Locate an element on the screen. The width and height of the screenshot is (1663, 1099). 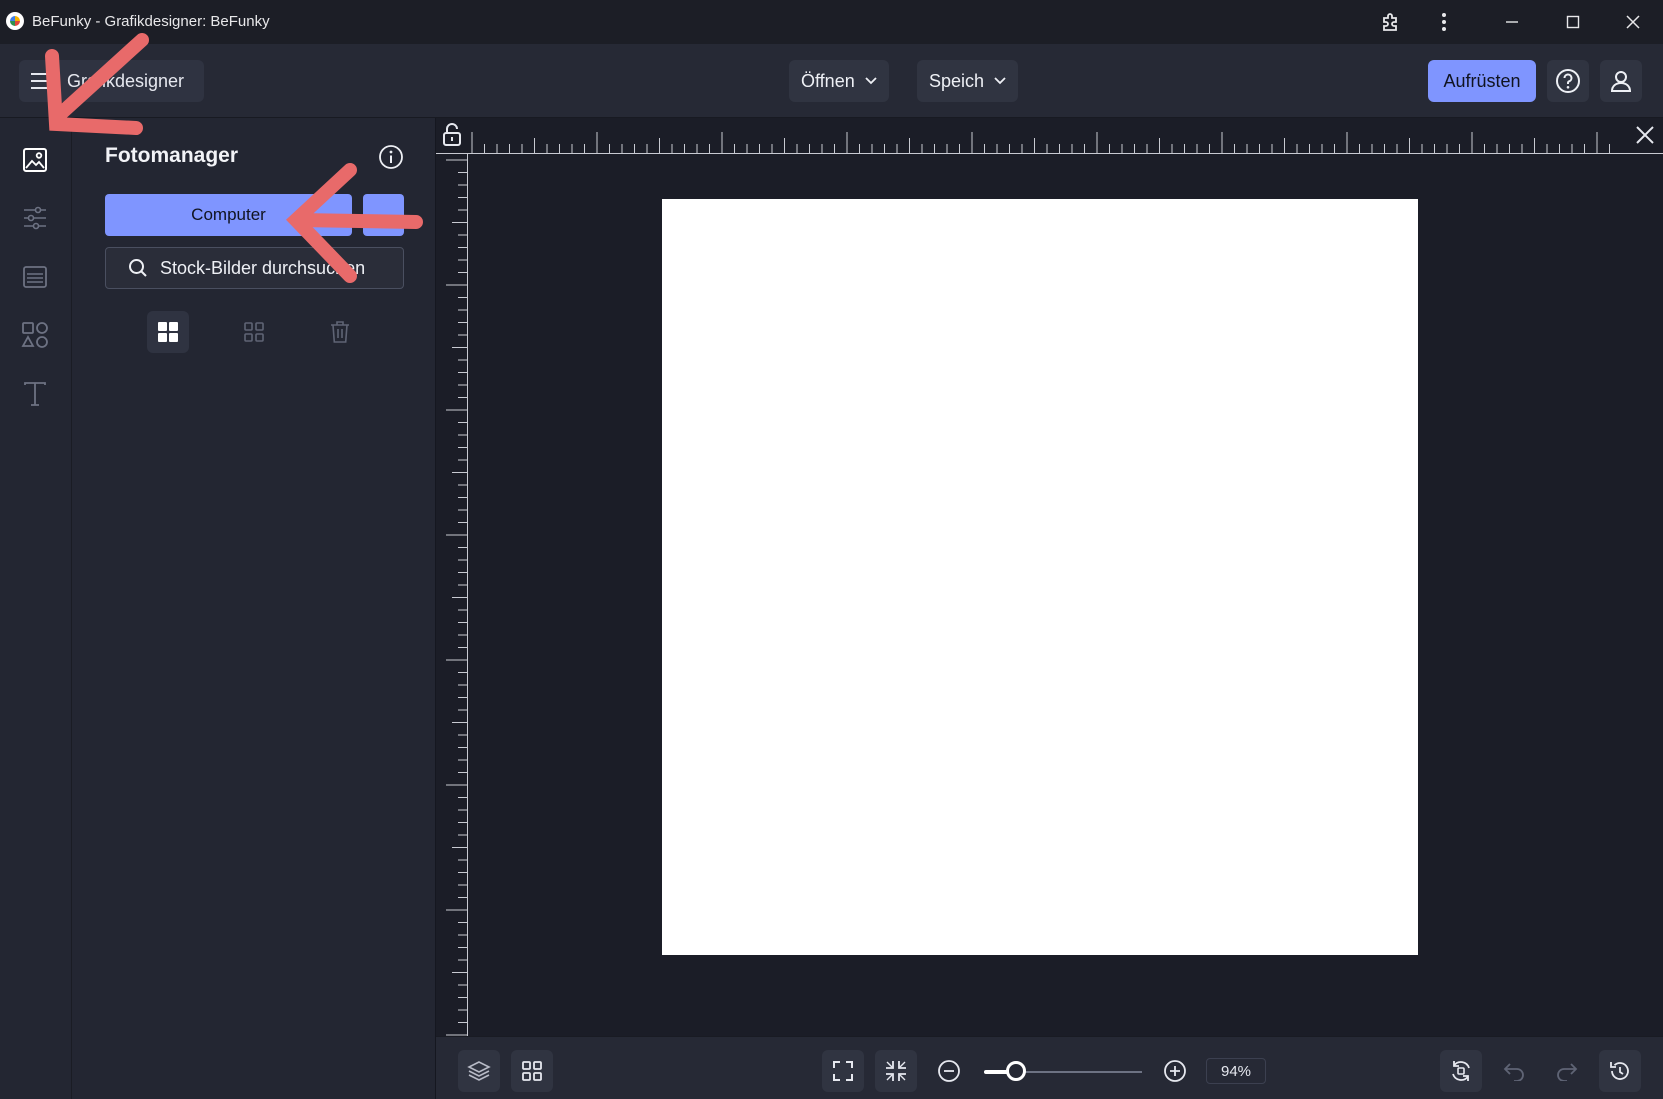
zoom-slider-handle is located at coordinates (1015, 1071).